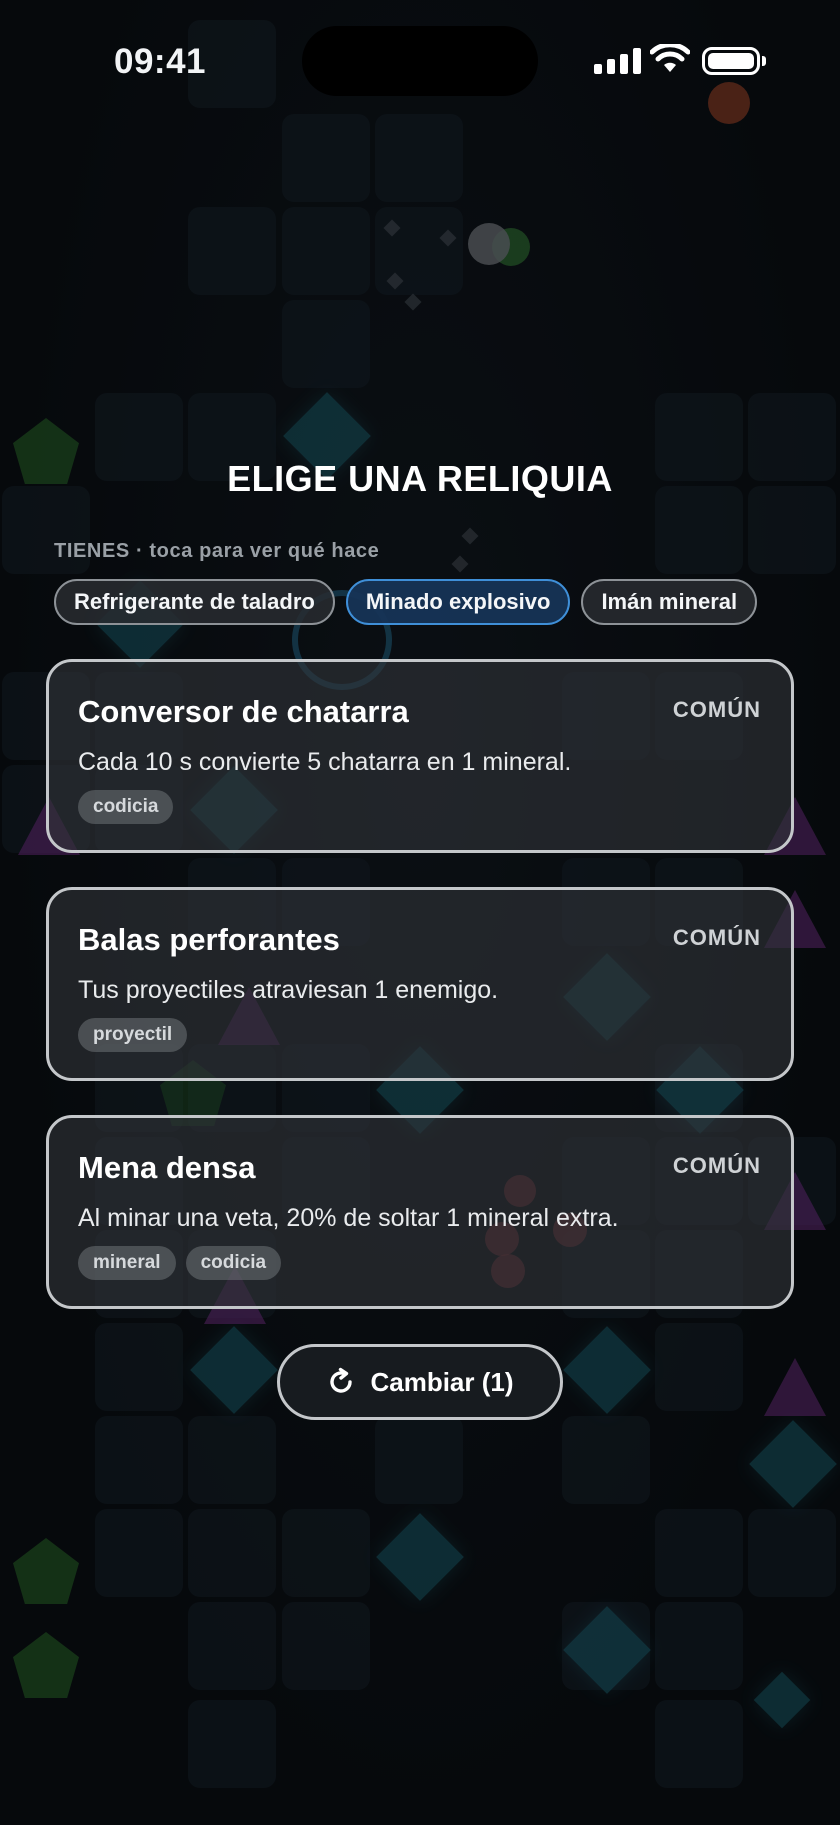  I want to click on cellular-signal-icon, so click(617, 61).